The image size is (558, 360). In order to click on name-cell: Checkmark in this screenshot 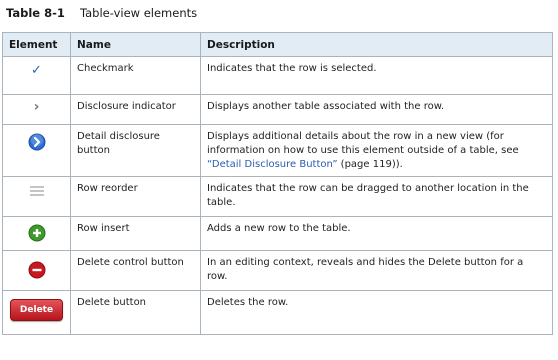, I will do `click(135, 75)`.